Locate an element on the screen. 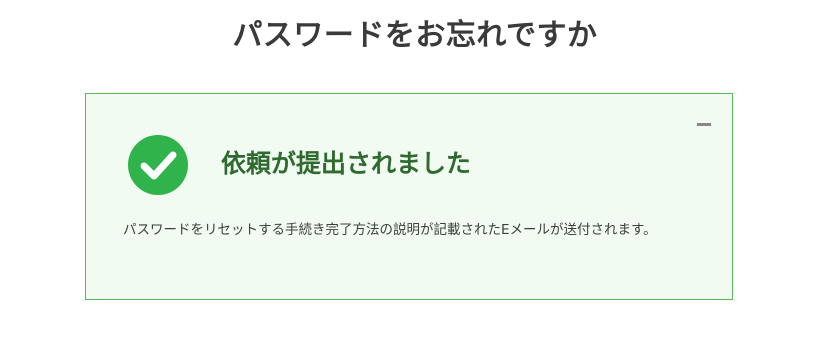 This screenshot has width=830, height=347. check-circle-icon is located at coordinates (158, 165).